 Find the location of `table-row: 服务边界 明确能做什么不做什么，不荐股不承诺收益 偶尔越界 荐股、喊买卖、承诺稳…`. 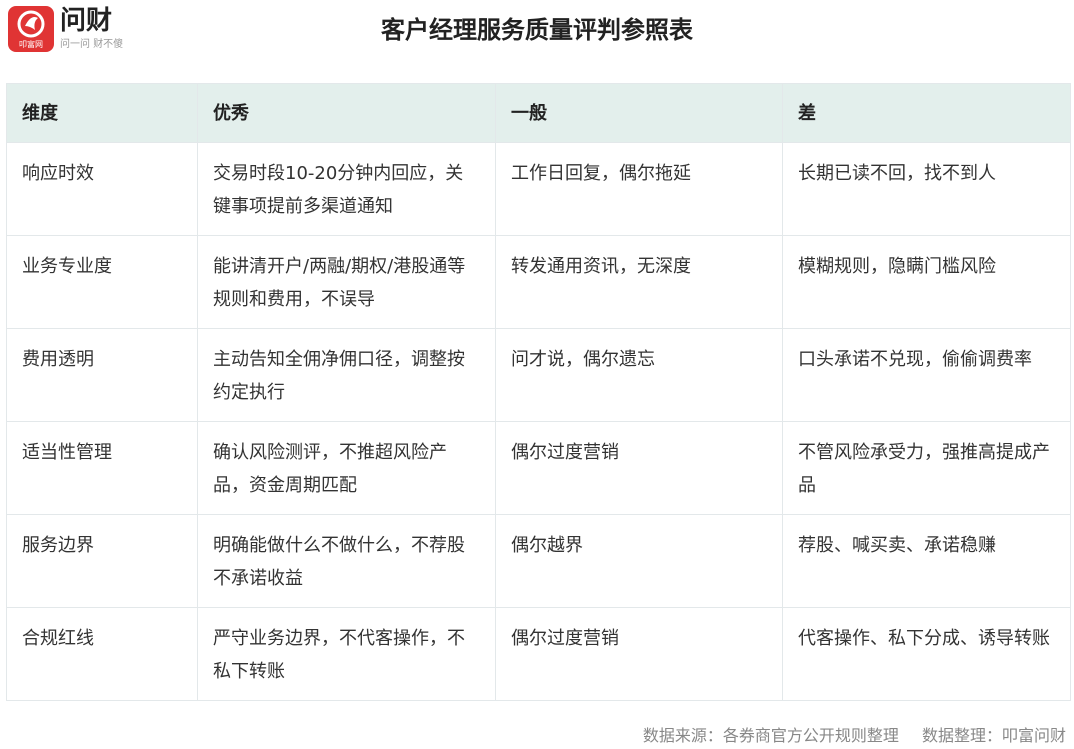

table-row: 服务边界 明确能做什么不做什么，不荐股不承诺收益 偶尔越界 荐股、喊买卖、承诺稳… is located at coordinates (538, 561).